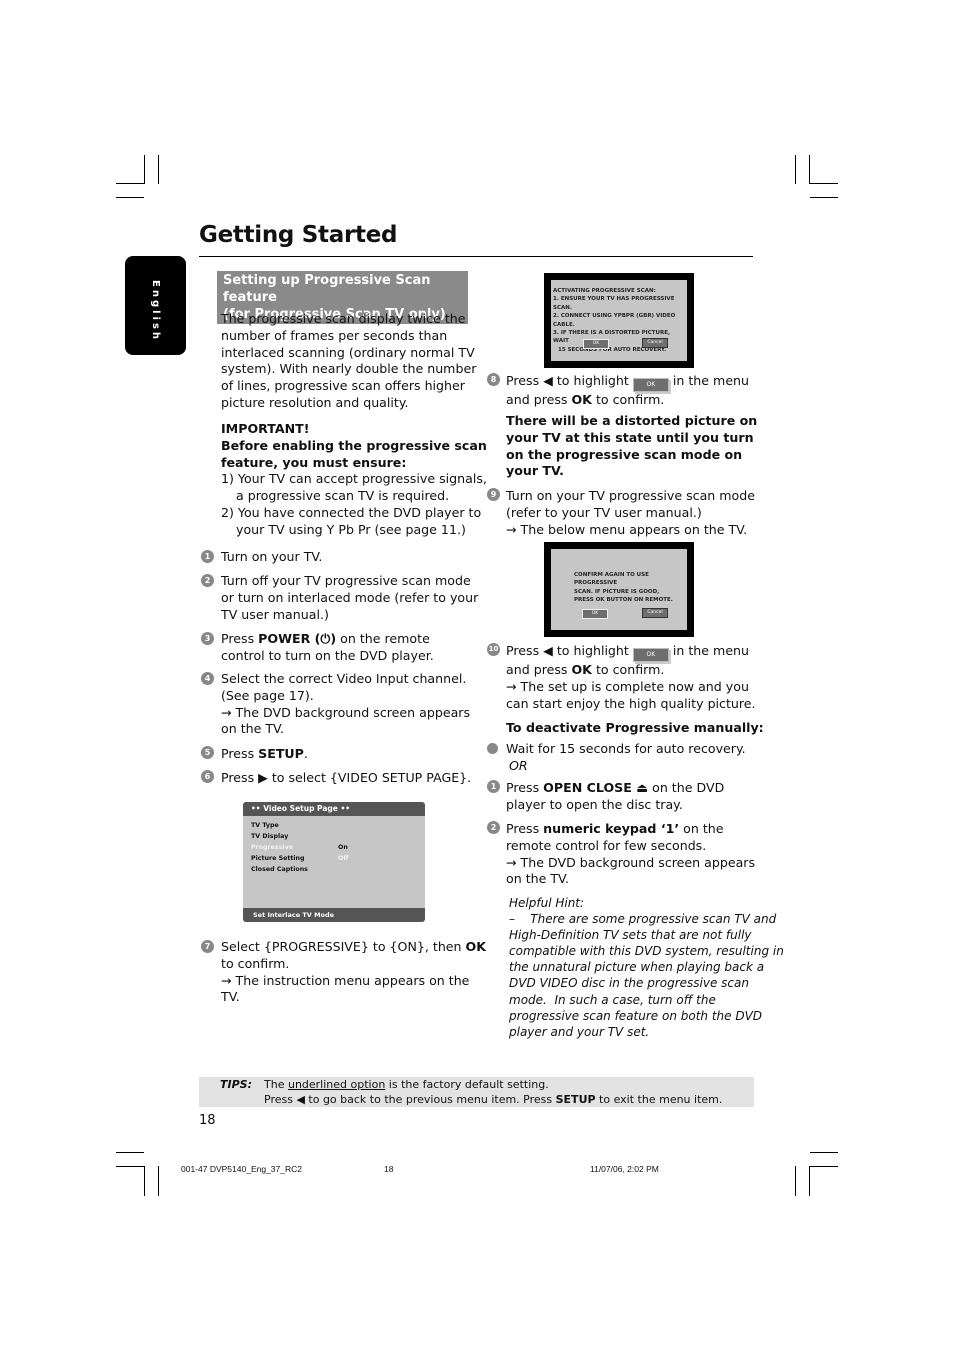 The image size is (954, 1351). Describe the element at coordinates (278, 858) in the screenshot. I see `menu-item-picture-setting: Picture Setting` at that location.